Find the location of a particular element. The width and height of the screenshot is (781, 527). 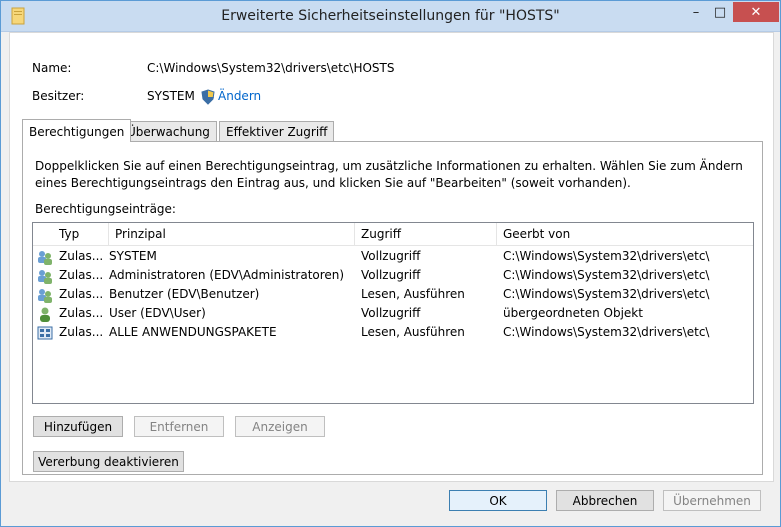

row-principal: User (EDV\User) is located at coordinates (157, 313).